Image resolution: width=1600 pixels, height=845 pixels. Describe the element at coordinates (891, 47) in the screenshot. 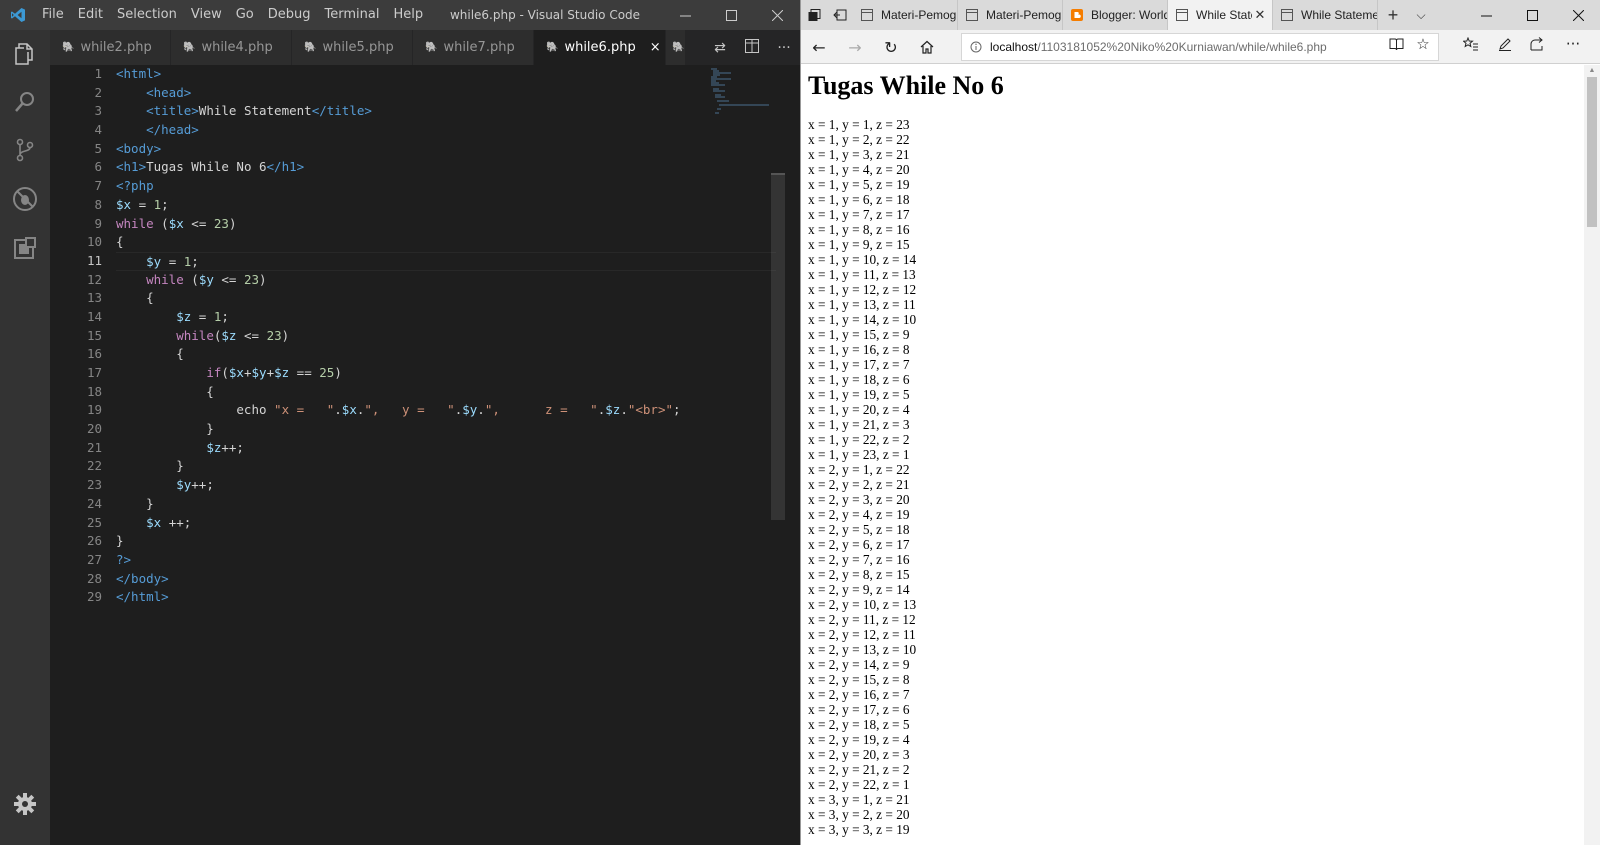

I see `refresh-icon: ↻` at that location.